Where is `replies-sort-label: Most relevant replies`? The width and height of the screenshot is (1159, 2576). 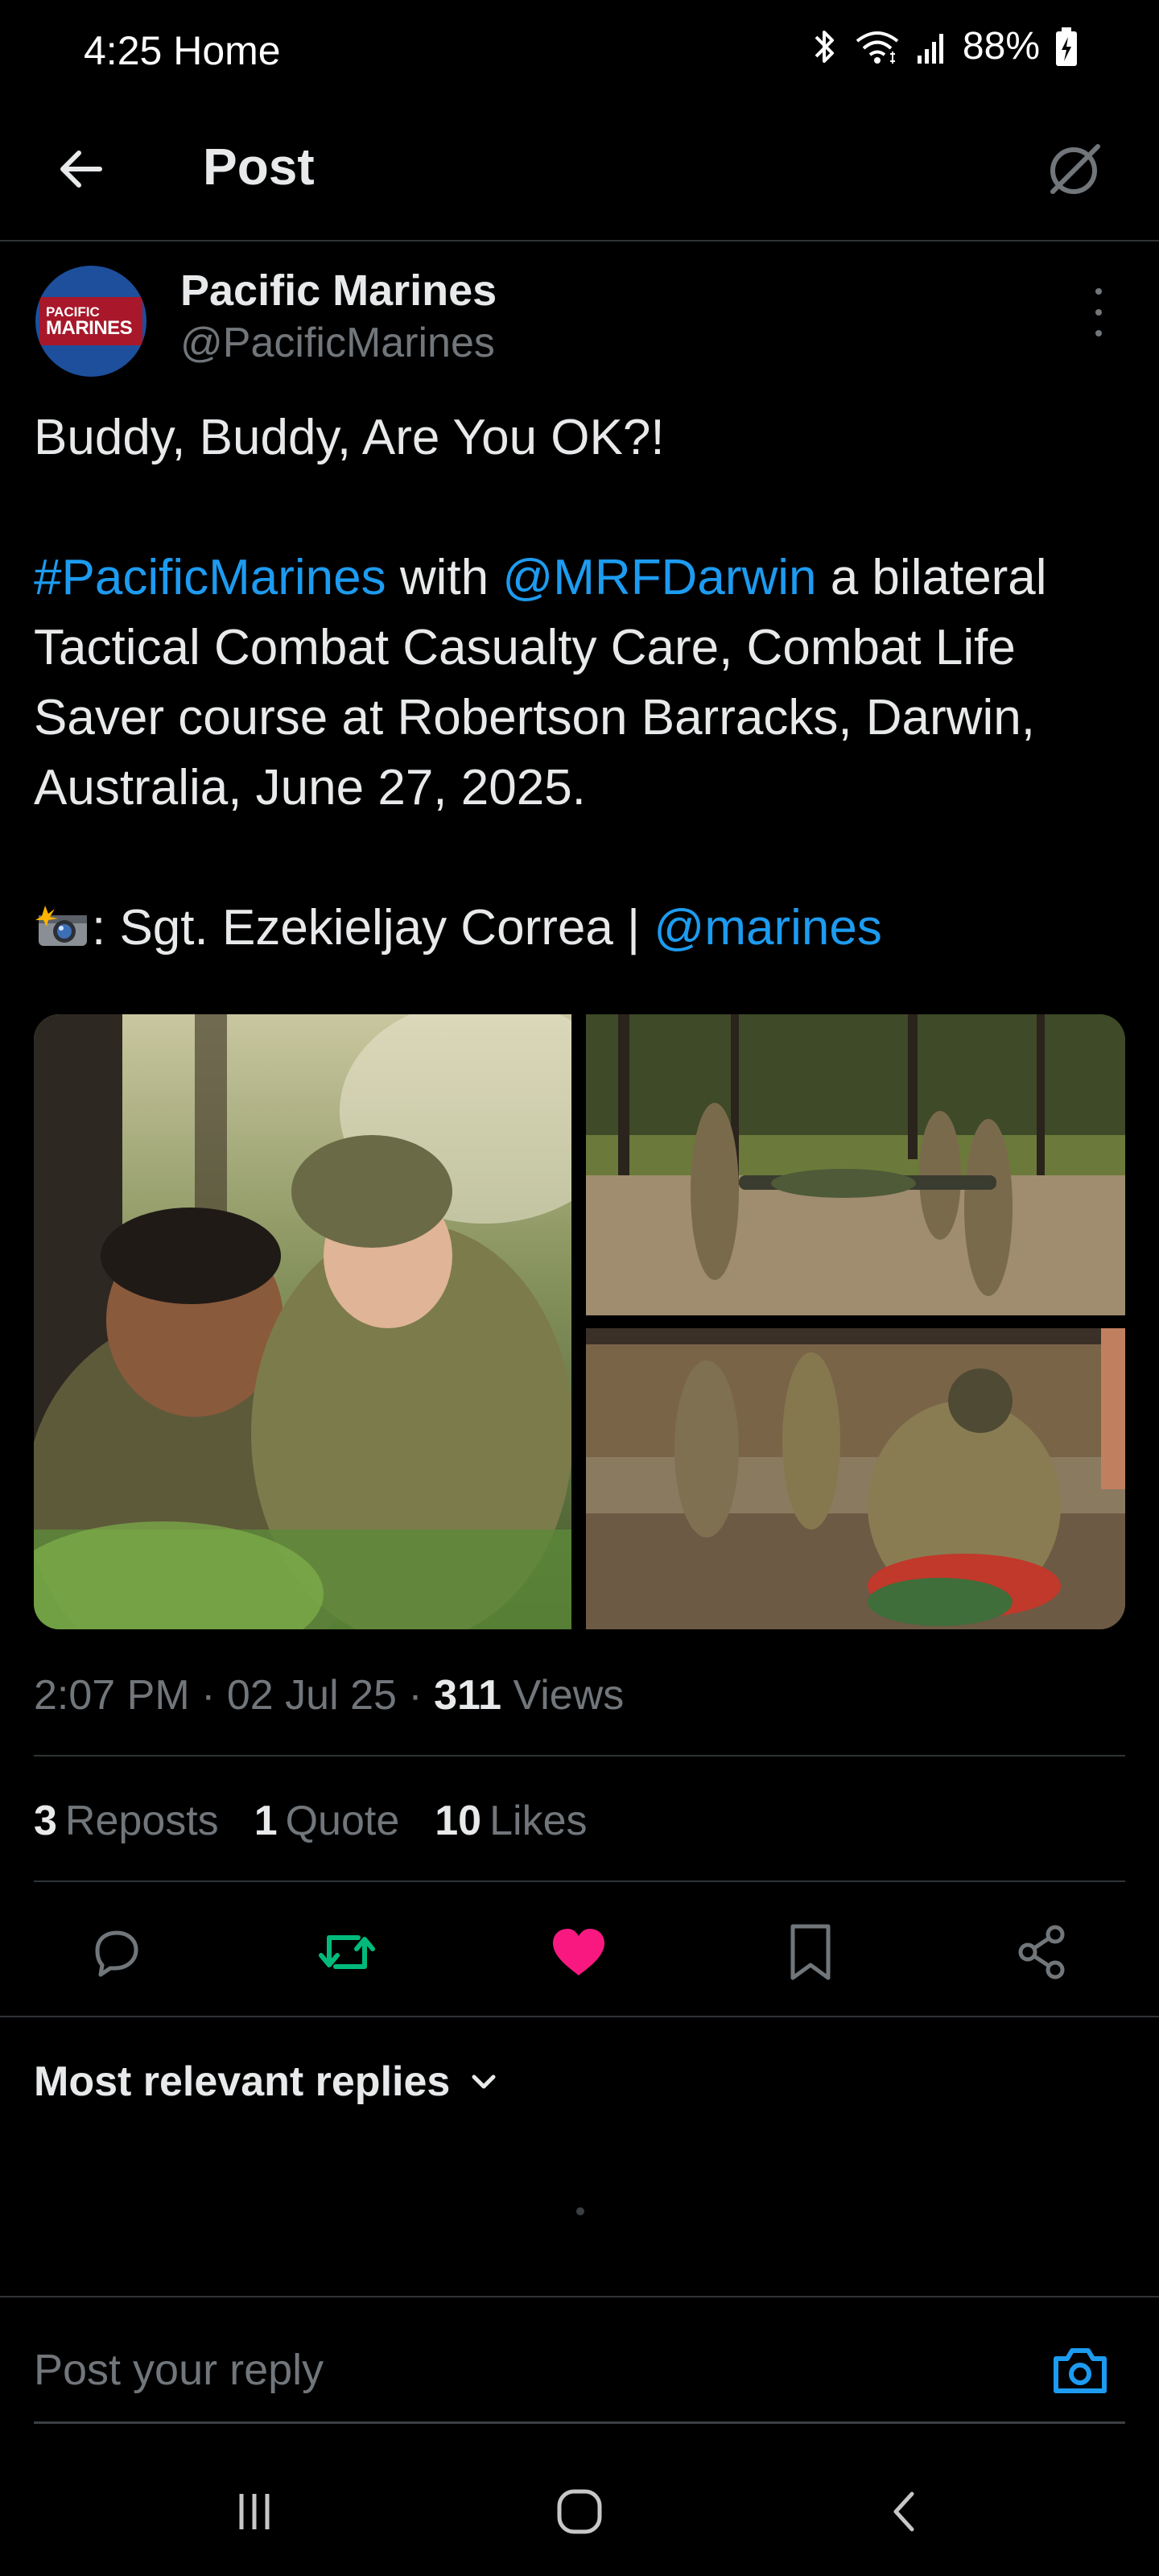 replies-sort-label: Most relevant replies is located at coordinates (242, 2081).